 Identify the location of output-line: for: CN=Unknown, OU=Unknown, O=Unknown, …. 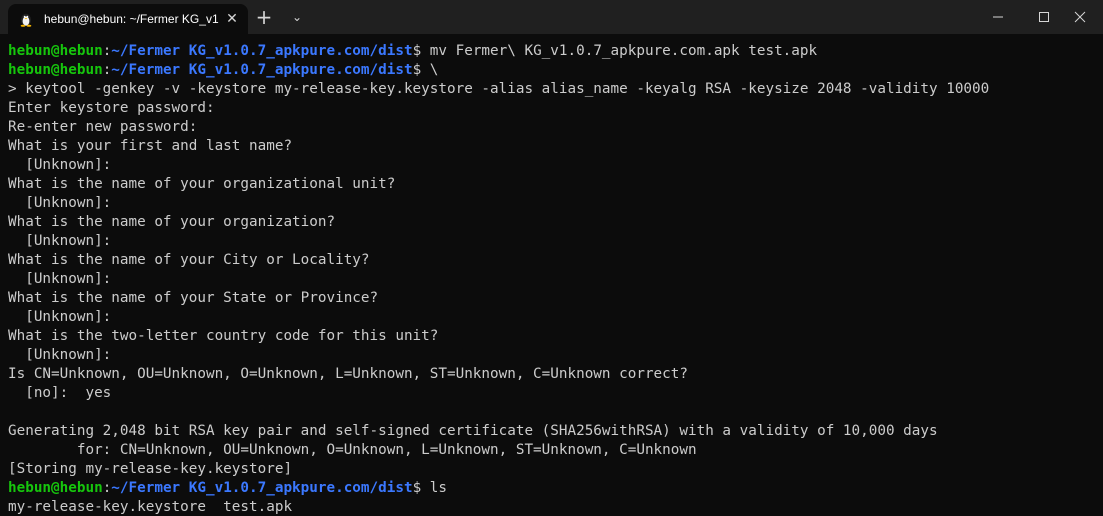
(352, 450).